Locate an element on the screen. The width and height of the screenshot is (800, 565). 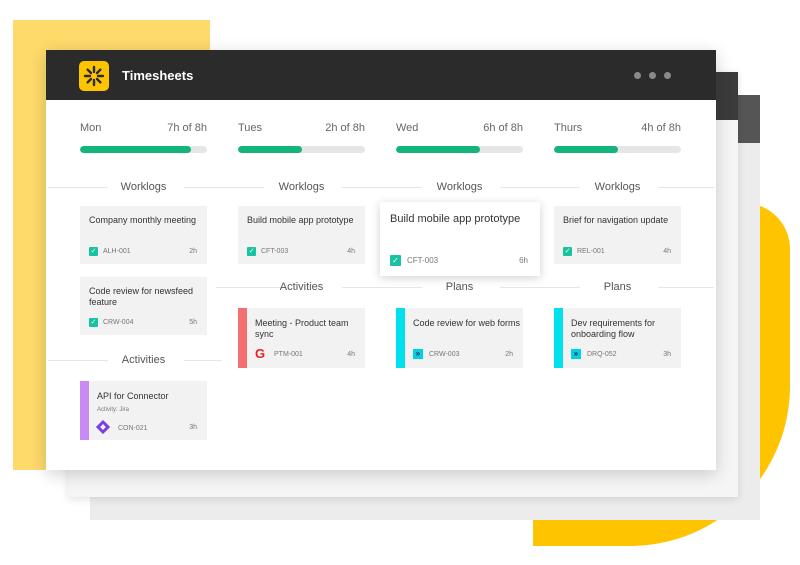
day-name: Tues is located at coordinates (250, 128).